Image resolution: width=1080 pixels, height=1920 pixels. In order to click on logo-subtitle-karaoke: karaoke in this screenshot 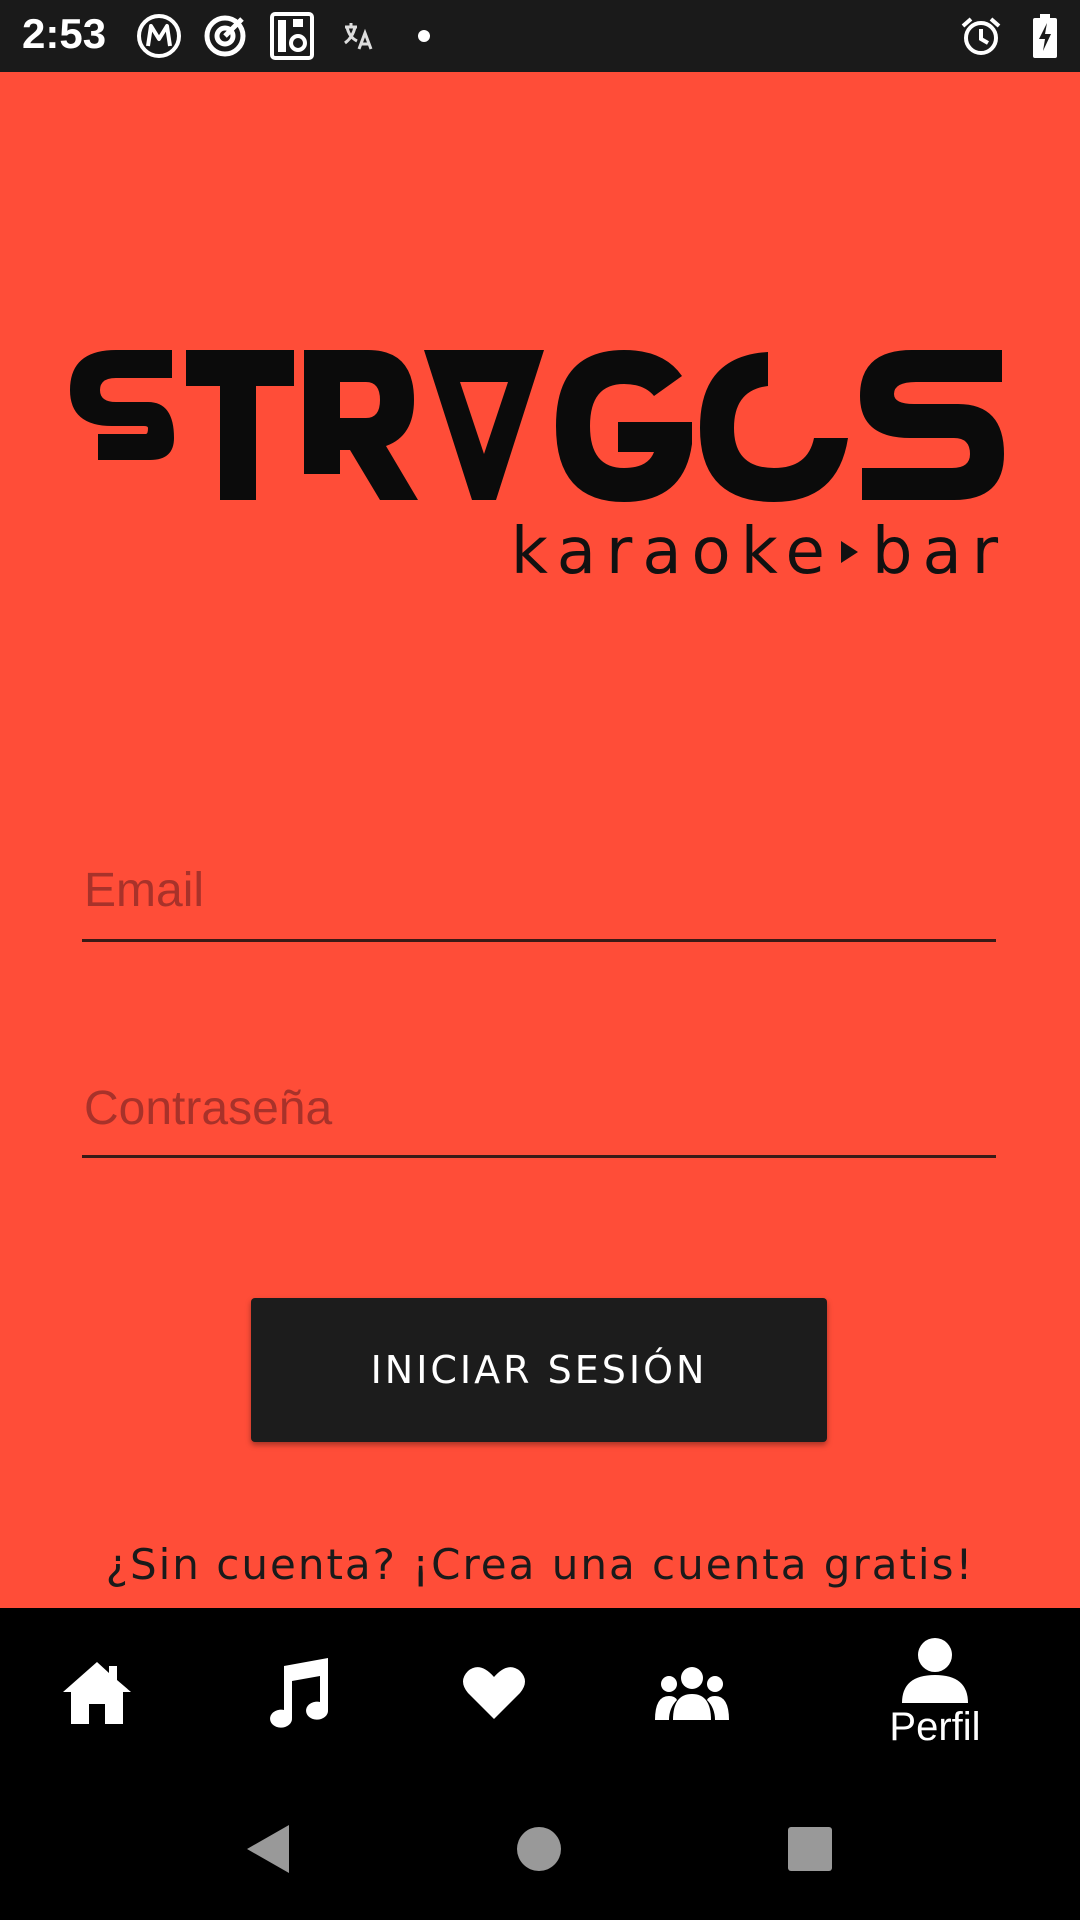, I will do `click(672, 552)`.